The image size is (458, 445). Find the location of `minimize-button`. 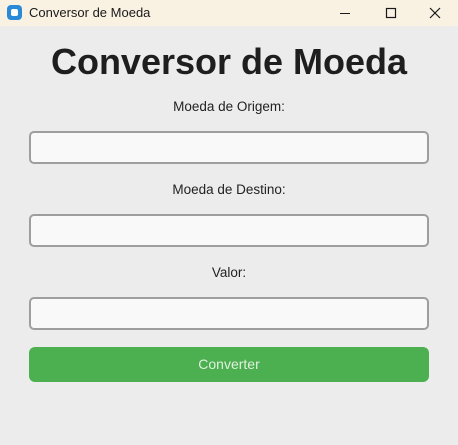

minimize-button is located at coordinates (345, 13).